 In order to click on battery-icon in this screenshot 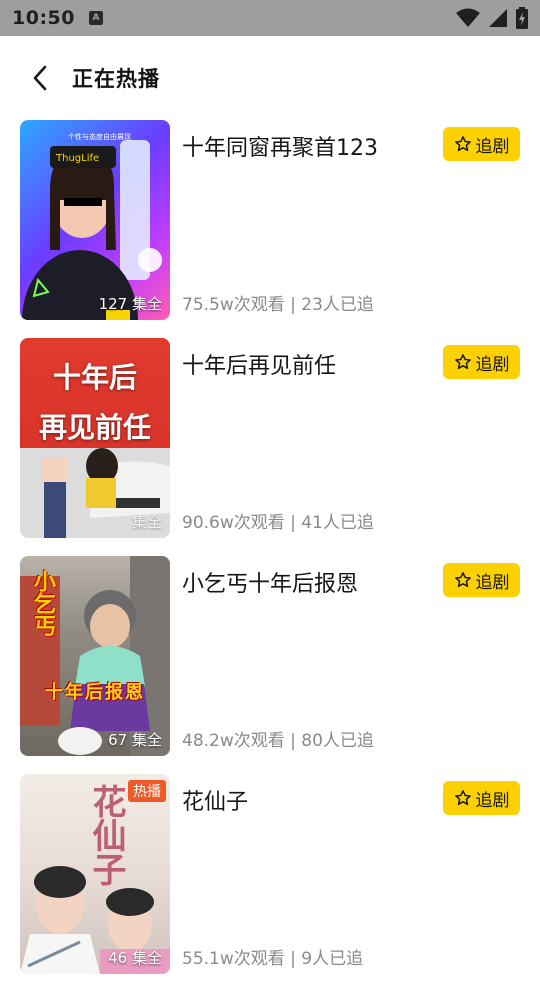, I will do `click(522, 18)`.